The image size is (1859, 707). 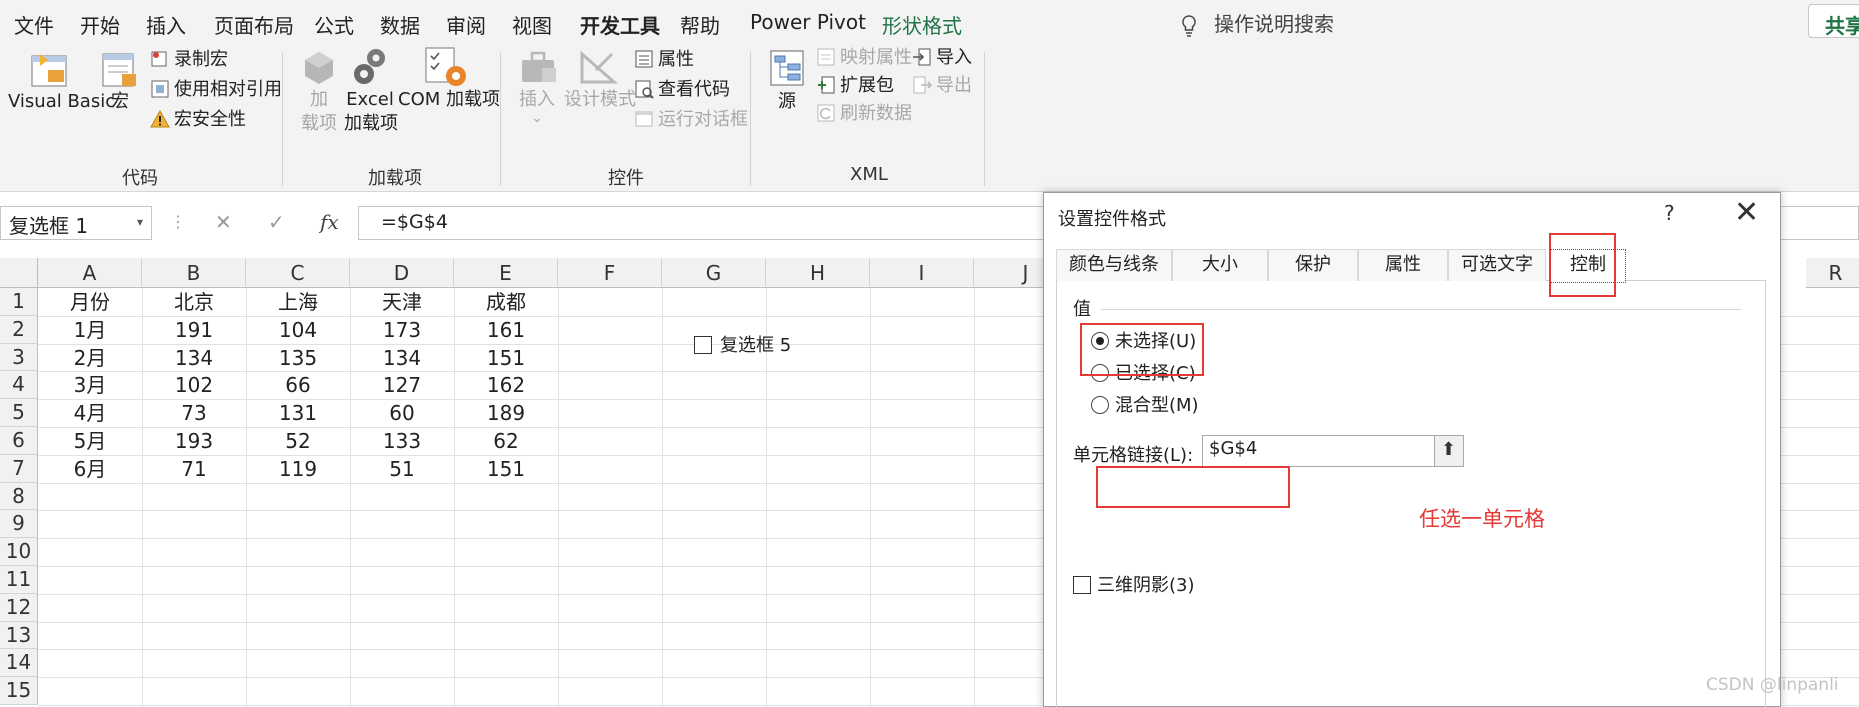 I want to click on cell-link-input: $G$4, so click(x=1326, y=451).